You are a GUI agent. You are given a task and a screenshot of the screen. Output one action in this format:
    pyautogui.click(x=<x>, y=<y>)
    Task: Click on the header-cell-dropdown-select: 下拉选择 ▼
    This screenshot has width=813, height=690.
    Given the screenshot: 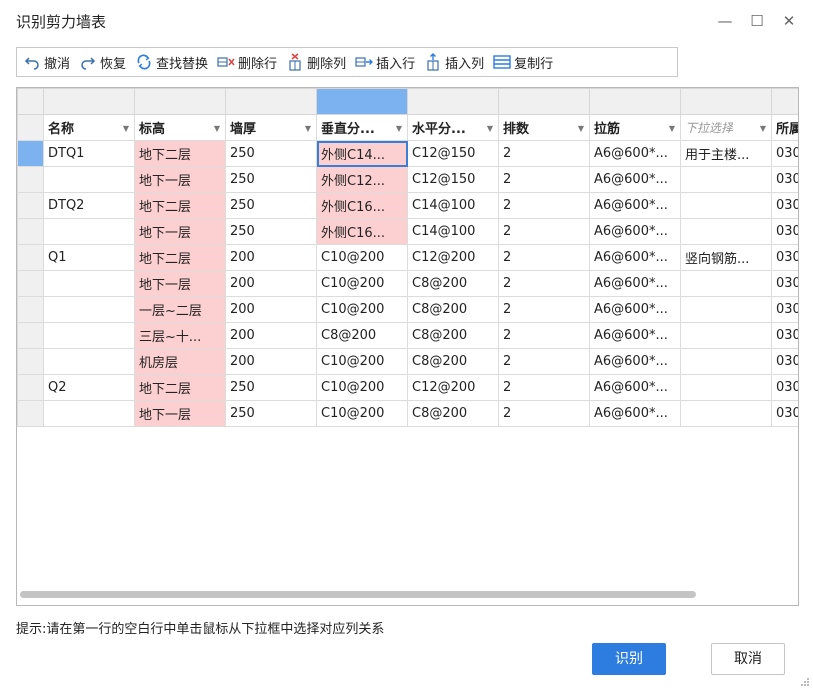 What is the action you would take?
    pyautogui.click(x=726, y=127)
    